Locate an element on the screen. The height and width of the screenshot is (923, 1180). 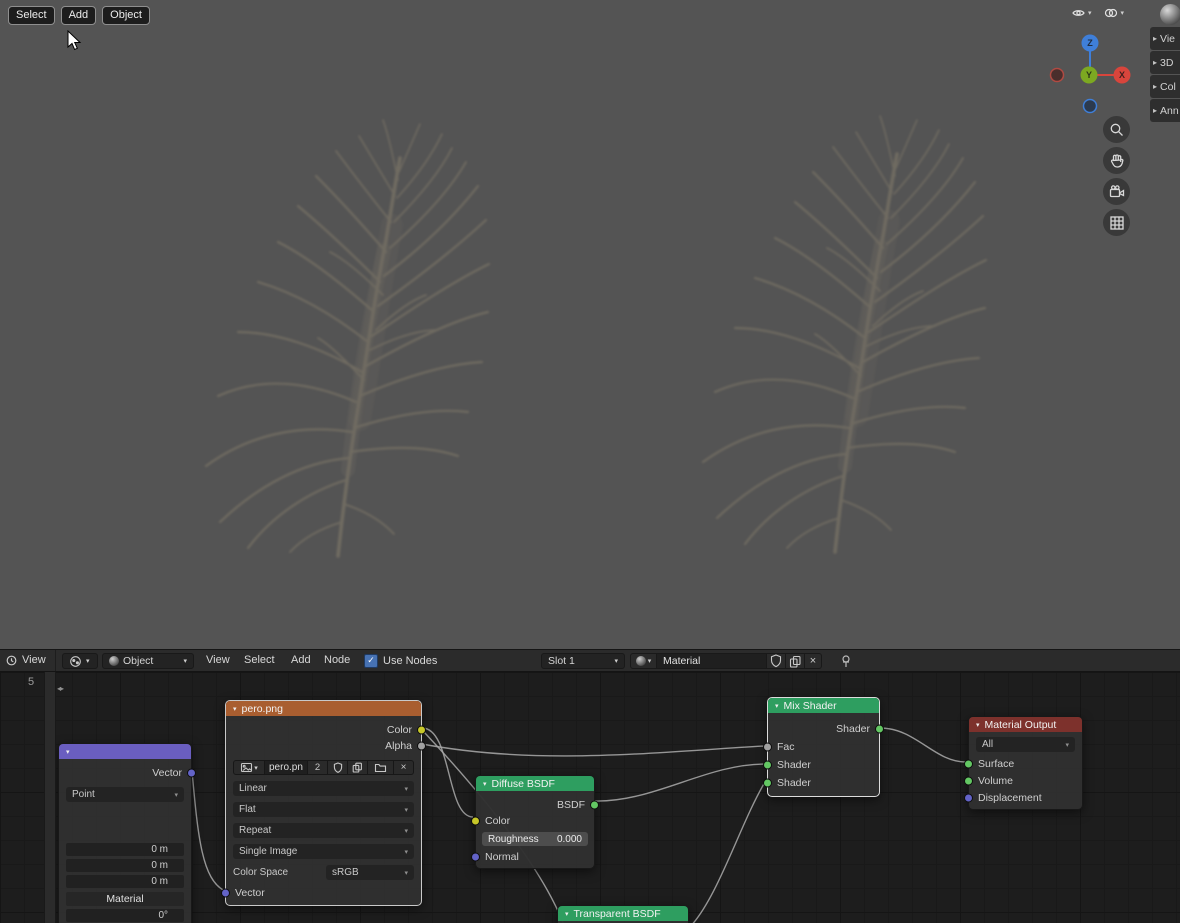
source-dropdown: Single Image ▾ is located at coordinates (323, 851).